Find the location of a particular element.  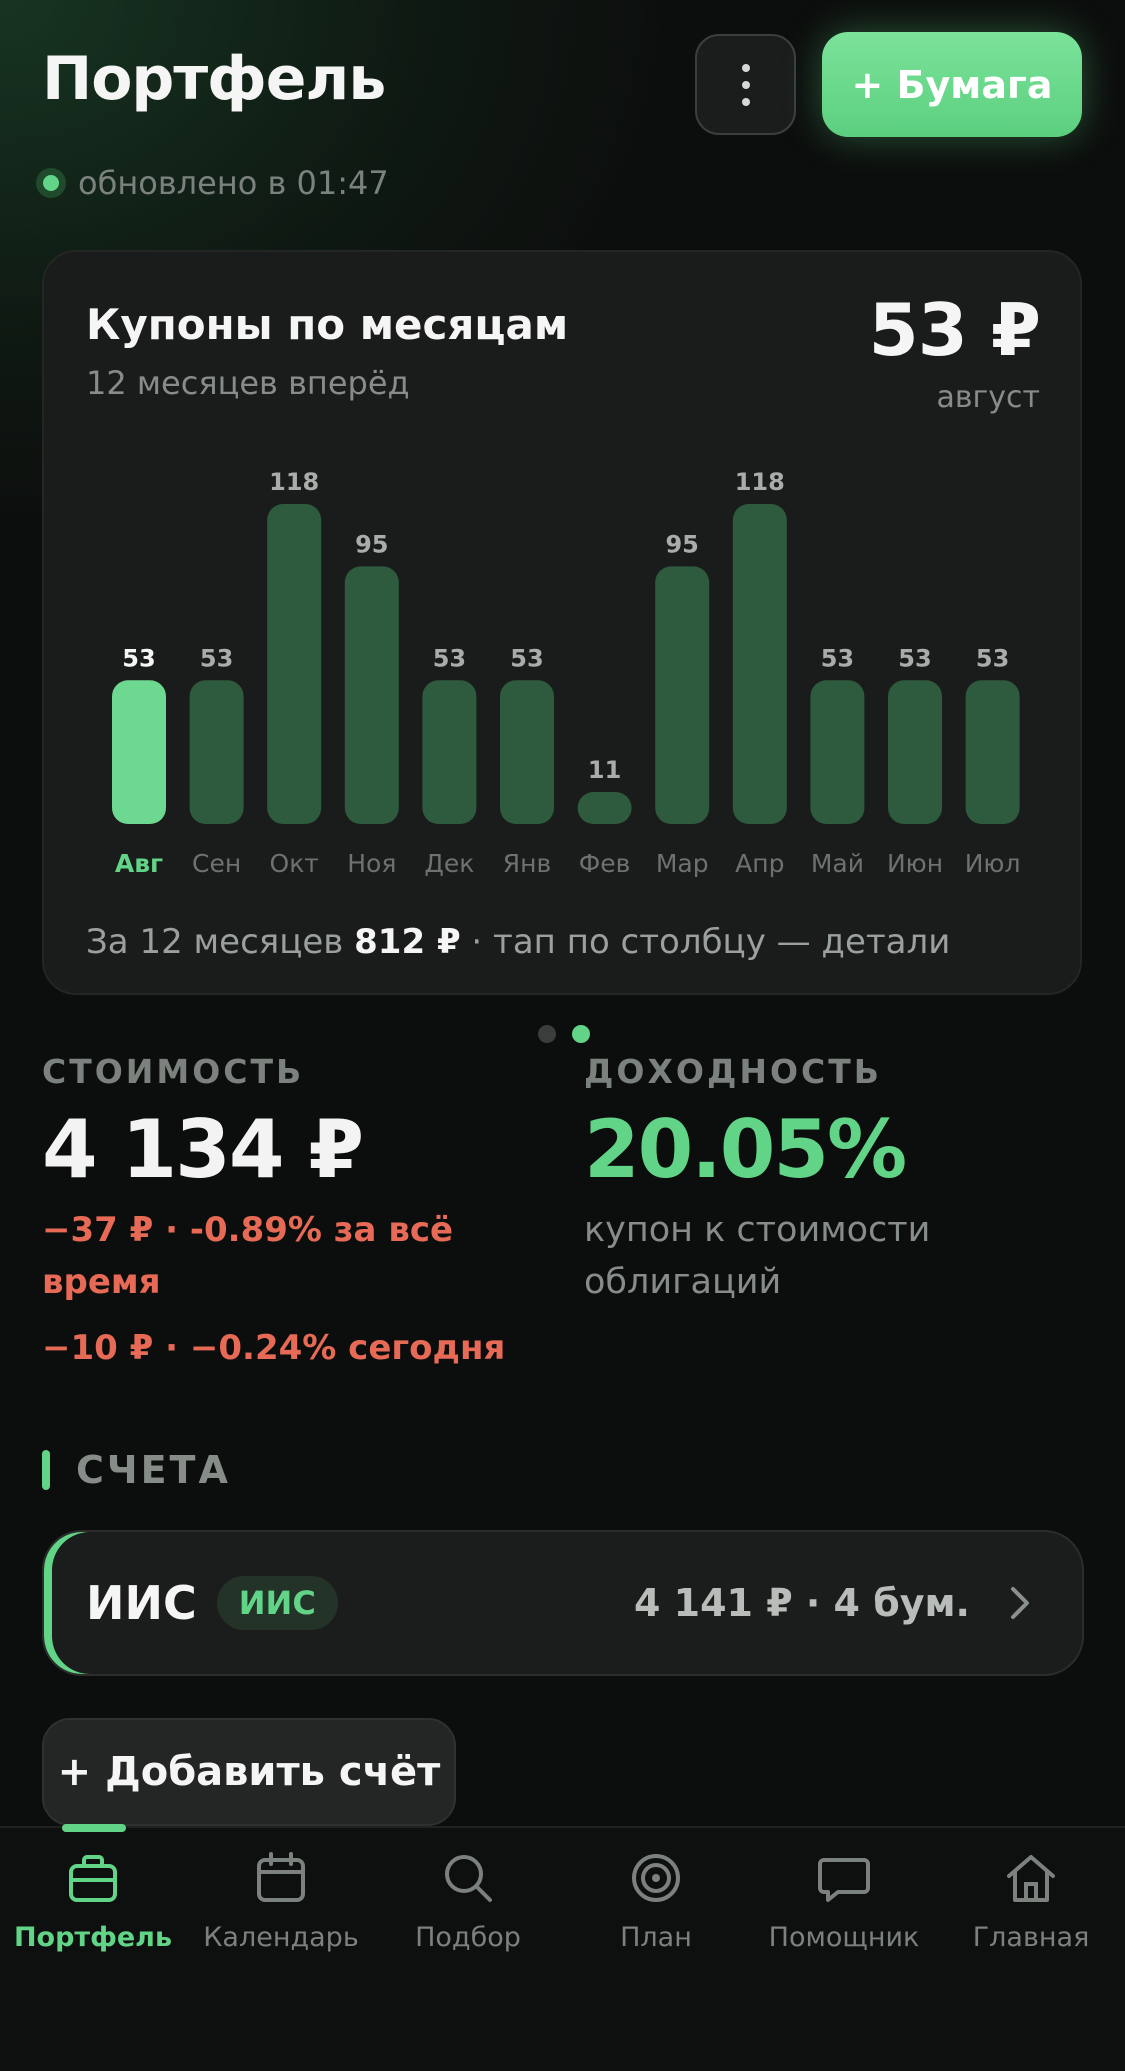

account-summary: 4 141 ₽ · 4 бум. is located at coordinates (801, 1603).